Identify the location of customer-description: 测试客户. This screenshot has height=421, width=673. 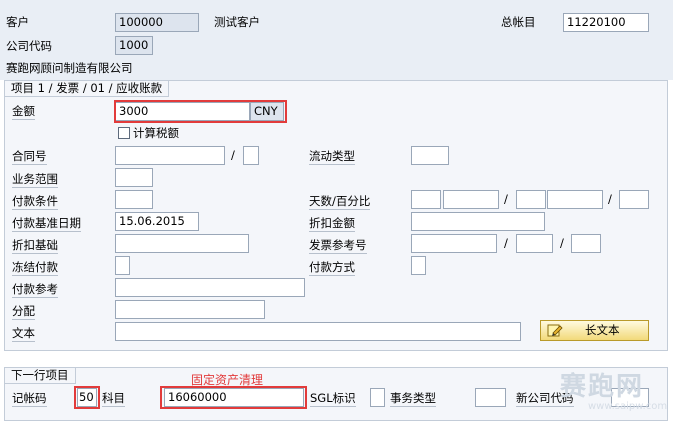
(237, 22).